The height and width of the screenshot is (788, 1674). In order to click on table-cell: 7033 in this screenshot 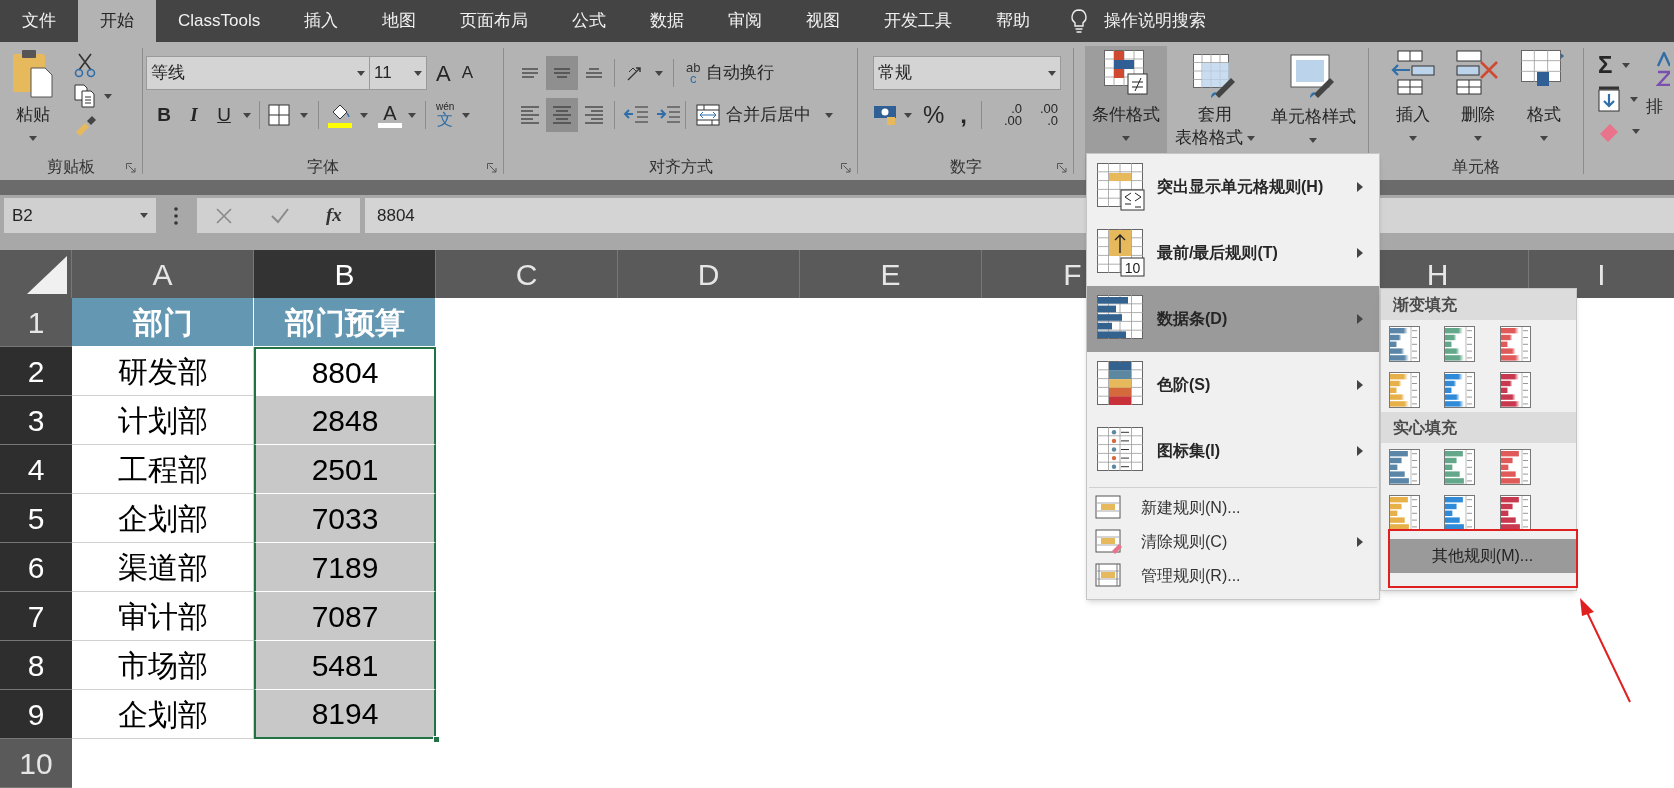, I will do `click(345, 518)`.